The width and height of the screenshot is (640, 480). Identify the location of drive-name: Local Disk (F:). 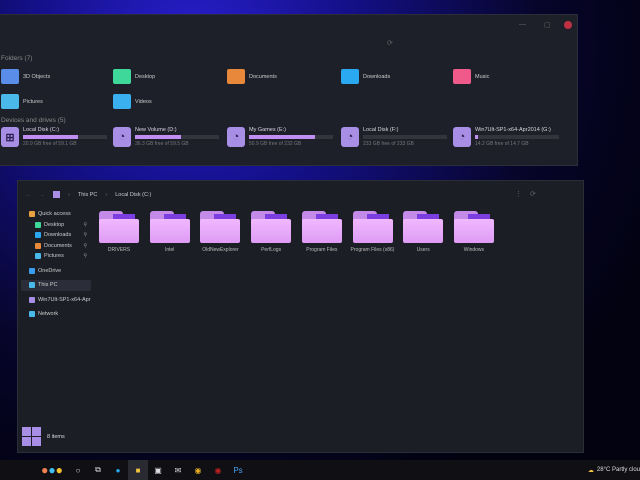
(381, 130).